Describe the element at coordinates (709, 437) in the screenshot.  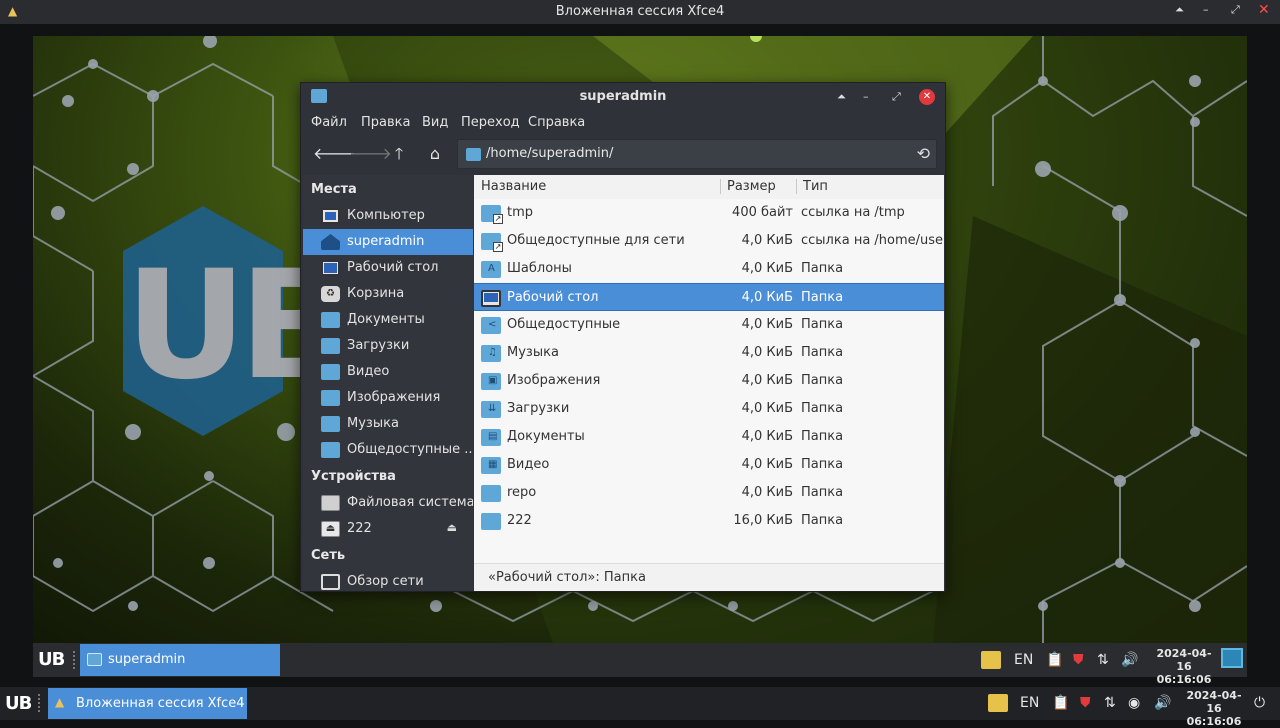
I see `file-row: ▤ Документы 4,0 КиБ Папка` at that location.